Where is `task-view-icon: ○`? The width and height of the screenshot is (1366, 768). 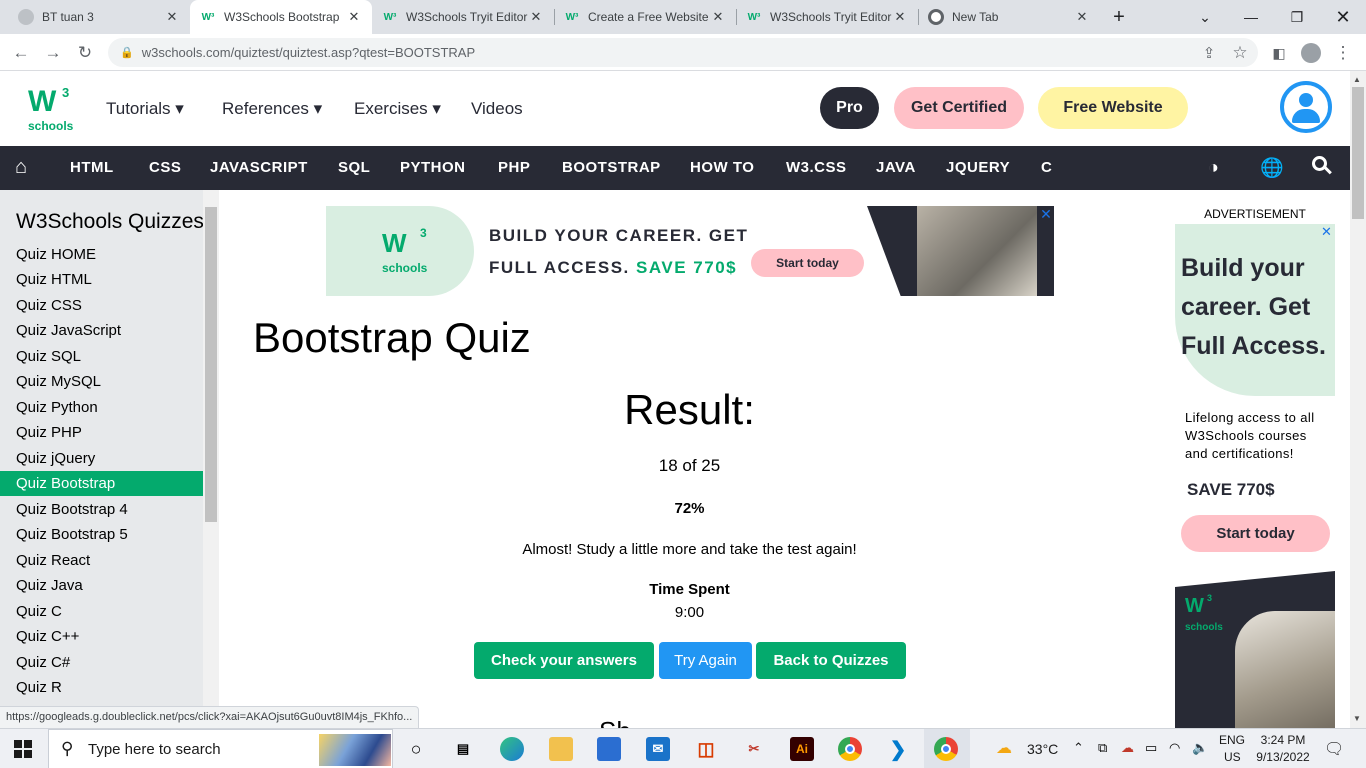 task-view-icon: ○ is located at coordinates (416, 749).